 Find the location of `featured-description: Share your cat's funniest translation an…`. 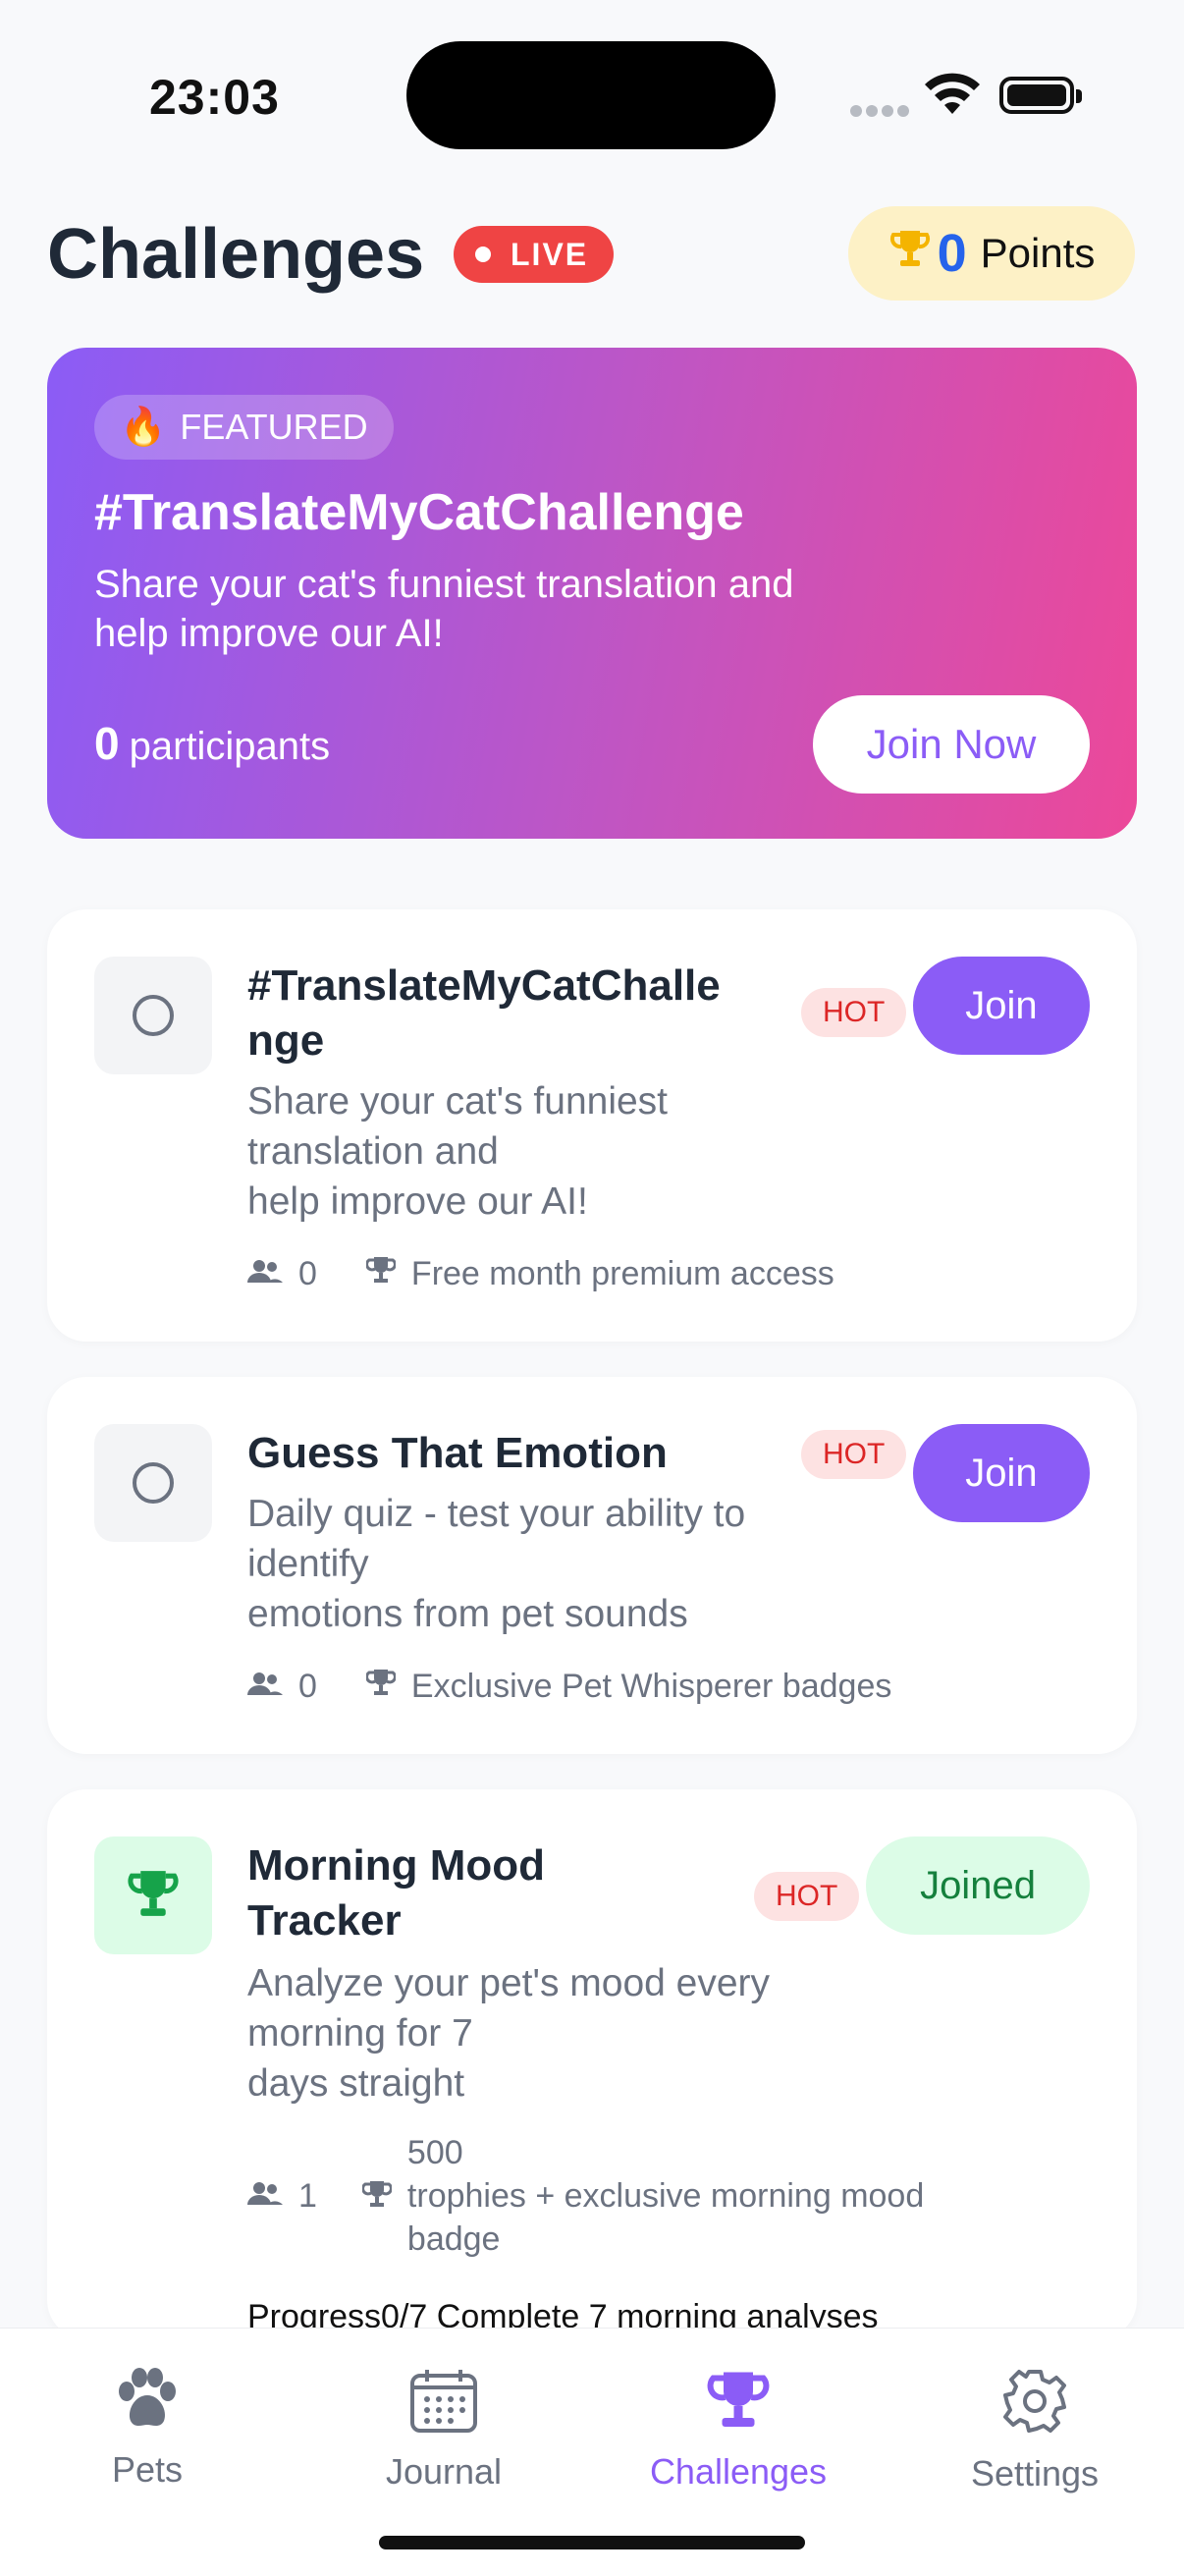

featured-description: Share your cat's funniest translation an… is located at coordinates (444, 609).